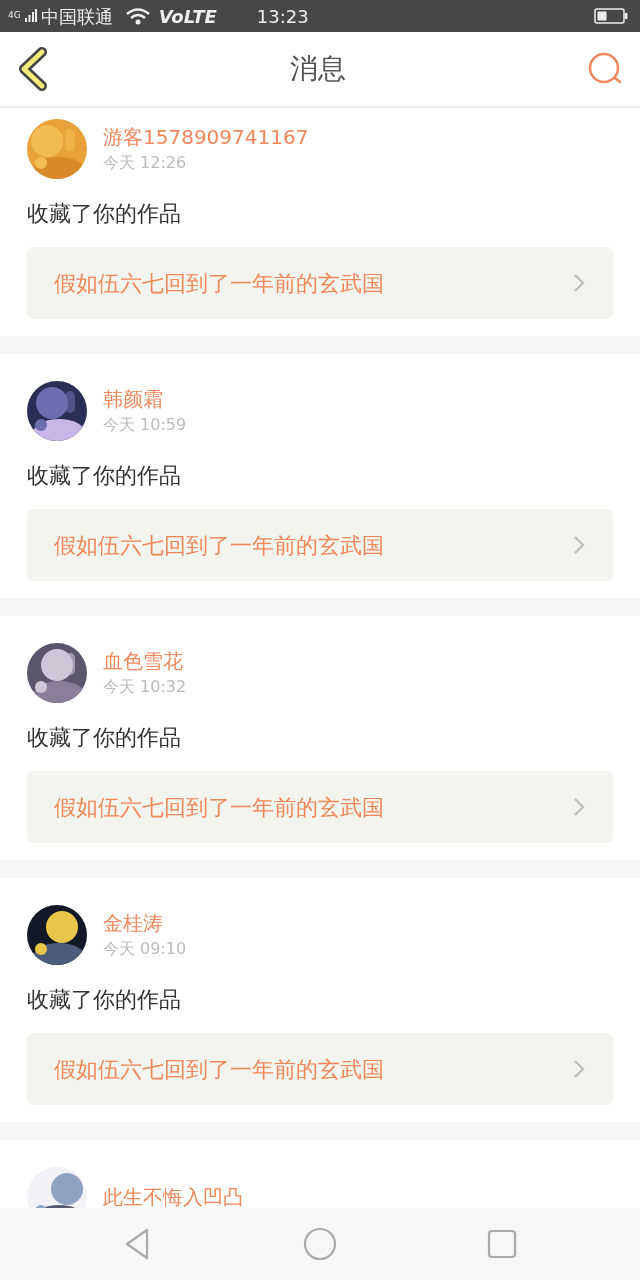 Image resolution: width=640 pixels, height=1280 pixels. Describe the element at coordinates (145, 923) in the screenshot. I see `user-name: 金桂涛` at that location.